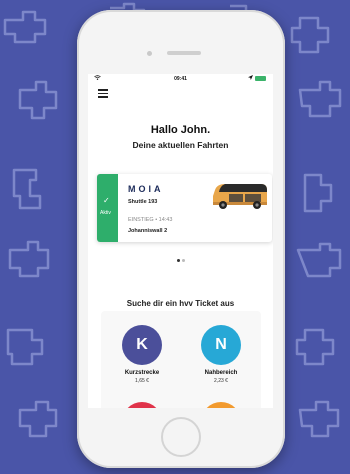 The image size is (350, 474). I want to click on location-arrow-icon, so click(250, 78).